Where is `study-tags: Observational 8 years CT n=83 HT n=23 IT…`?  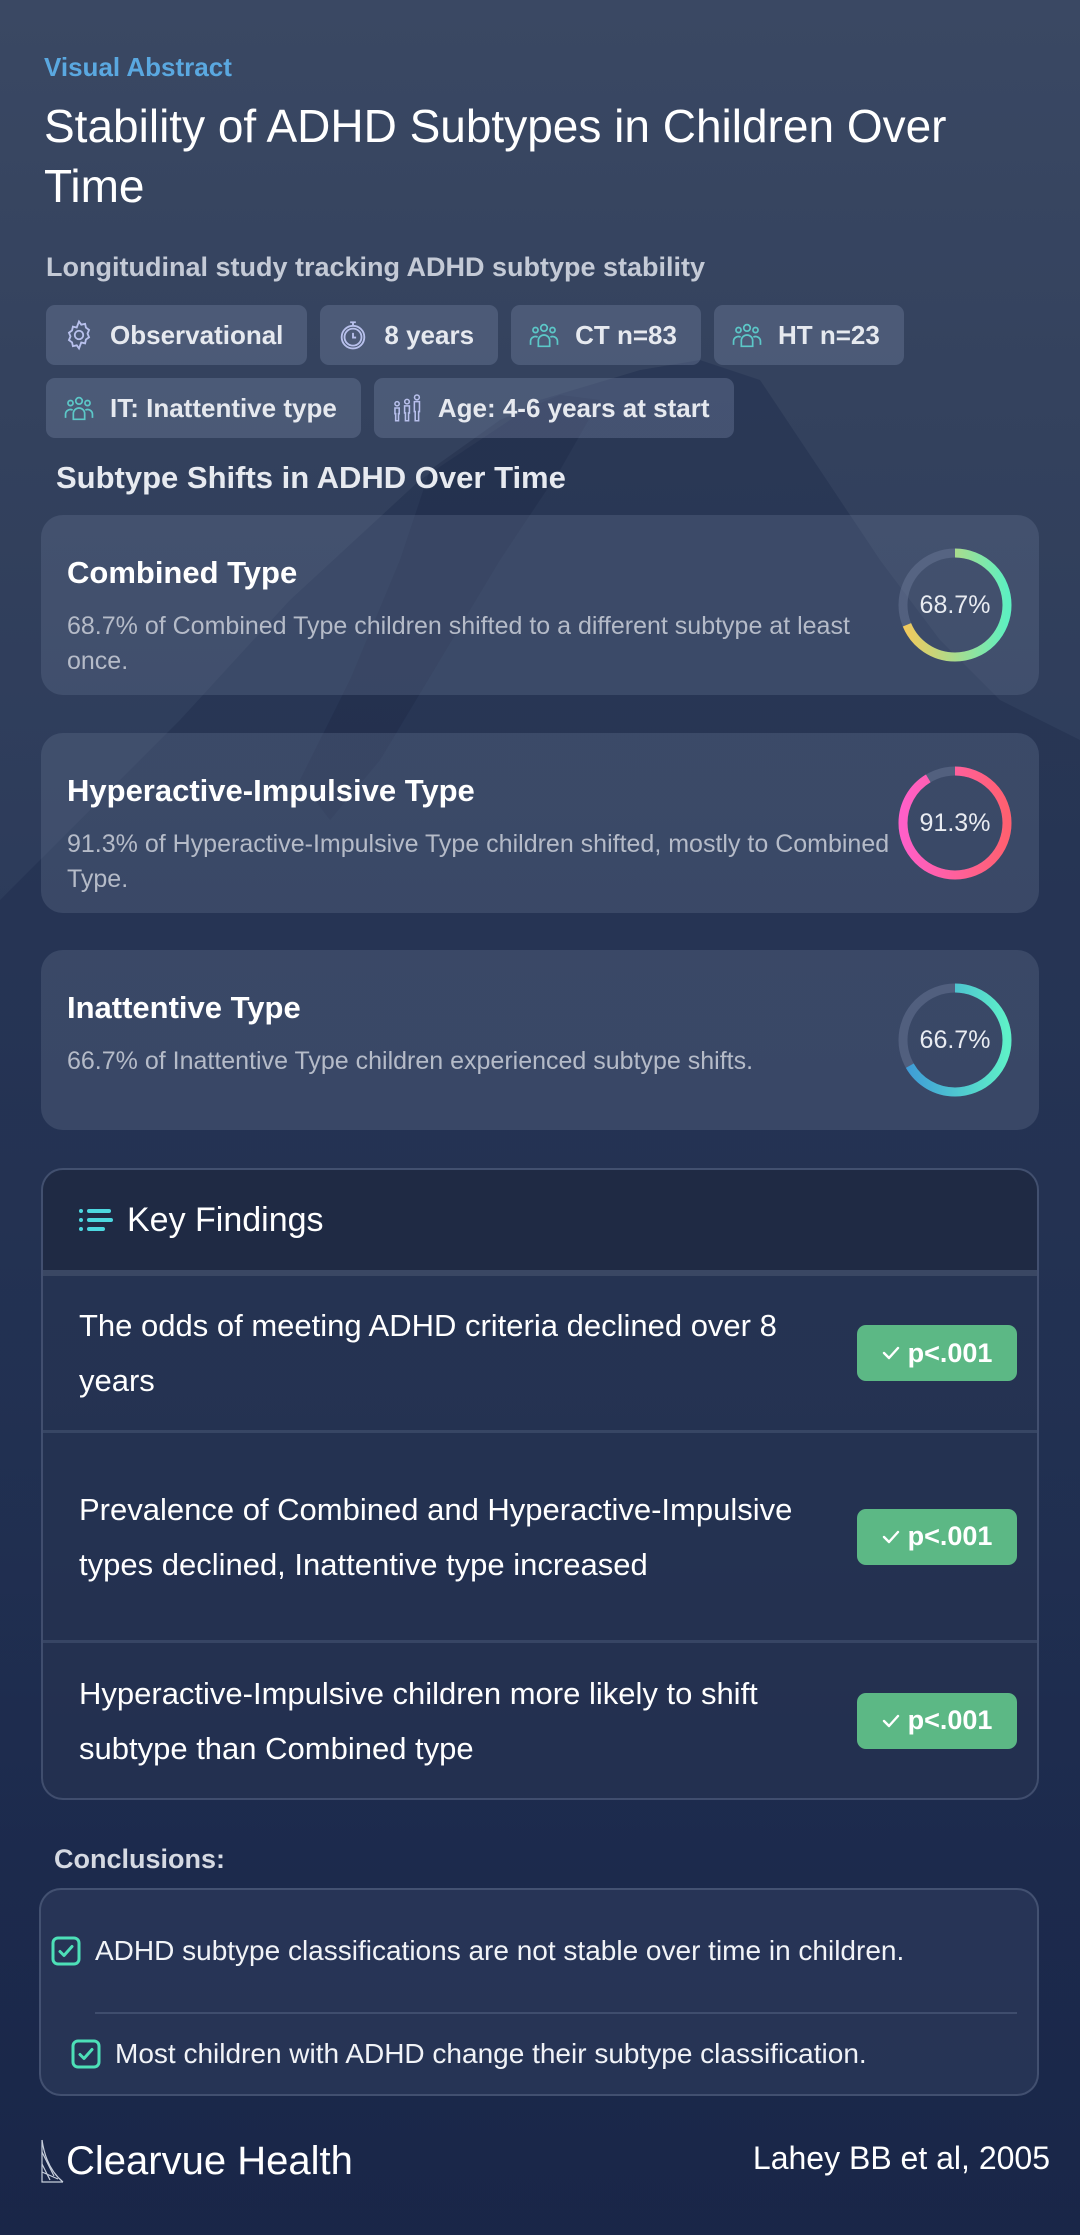
study-tags: Observational 8 years CT n=83 HT n=23 IT… is located at coordinates (536, 371).